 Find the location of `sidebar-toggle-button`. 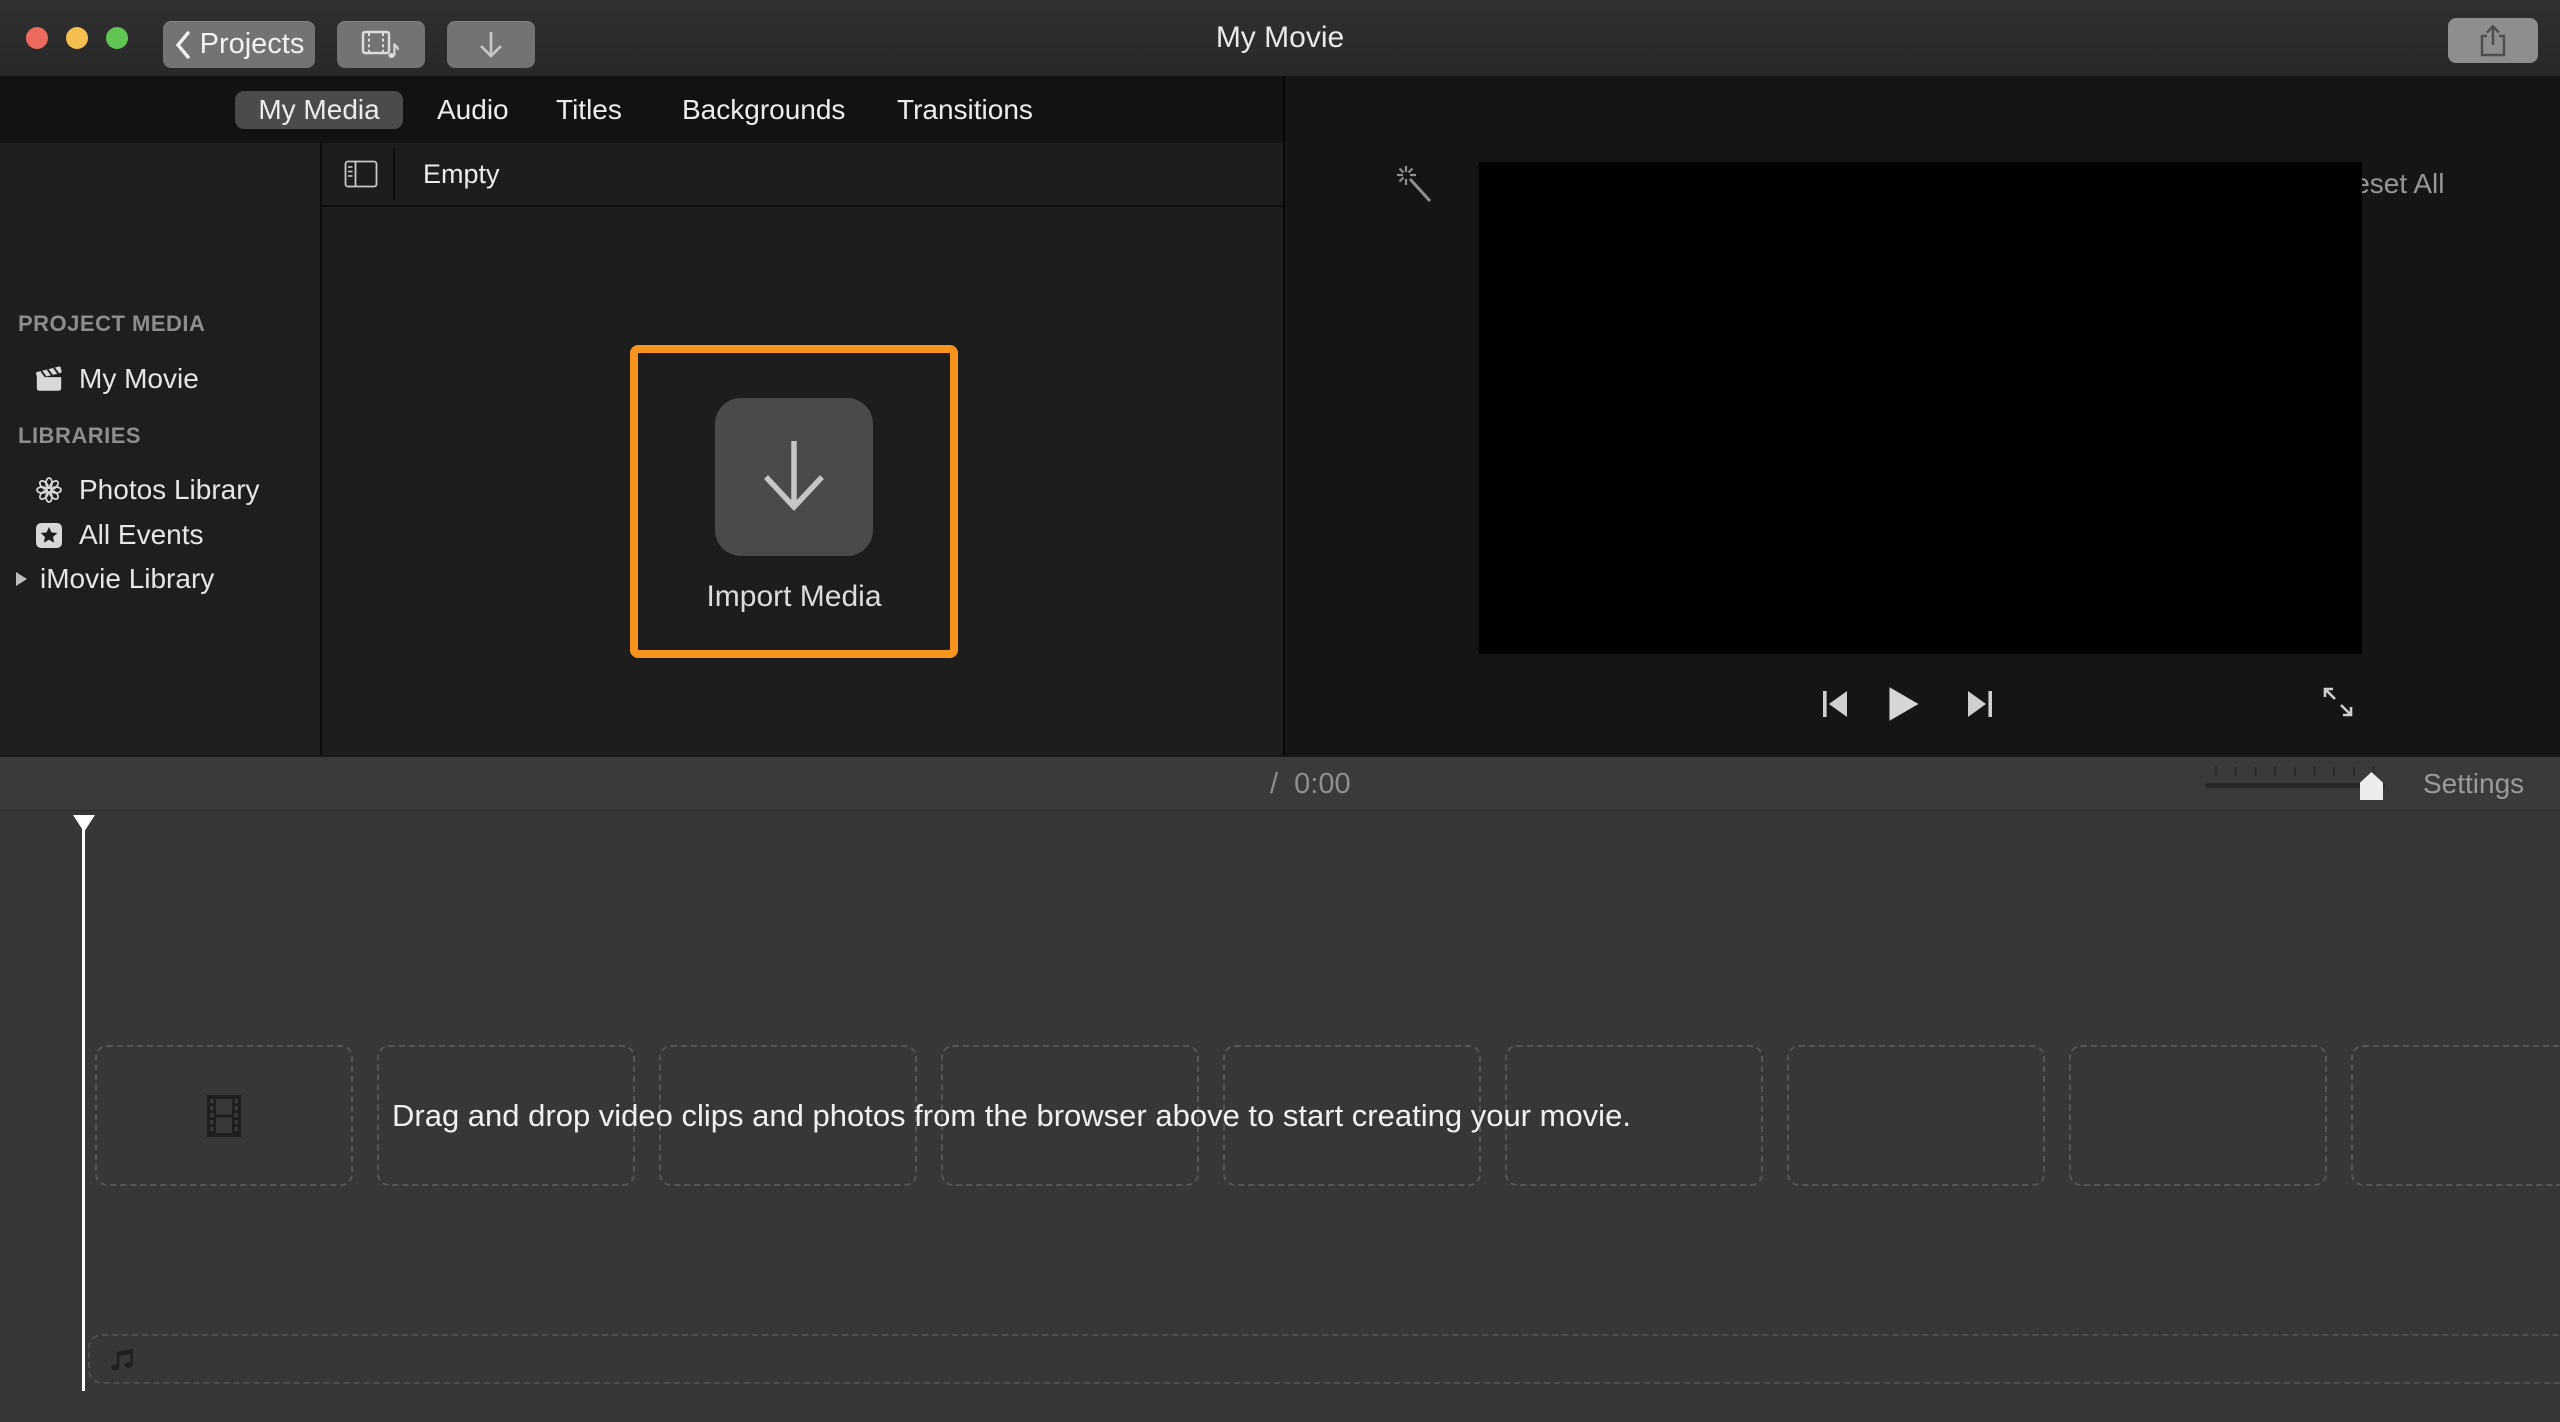

sidebar-toggle-button is located at coordinates (361, 174).